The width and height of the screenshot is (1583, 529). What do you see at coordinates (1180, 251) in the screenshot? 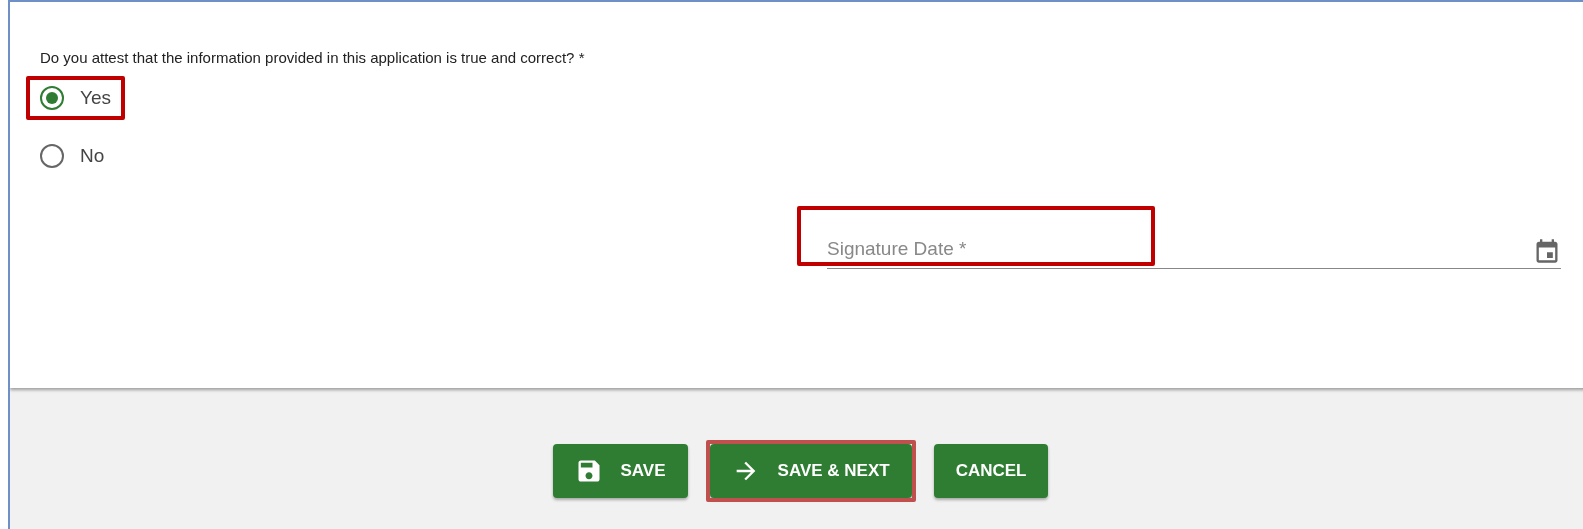
I see `date-field: Signature Date *` at bounding box center [1180, 251].